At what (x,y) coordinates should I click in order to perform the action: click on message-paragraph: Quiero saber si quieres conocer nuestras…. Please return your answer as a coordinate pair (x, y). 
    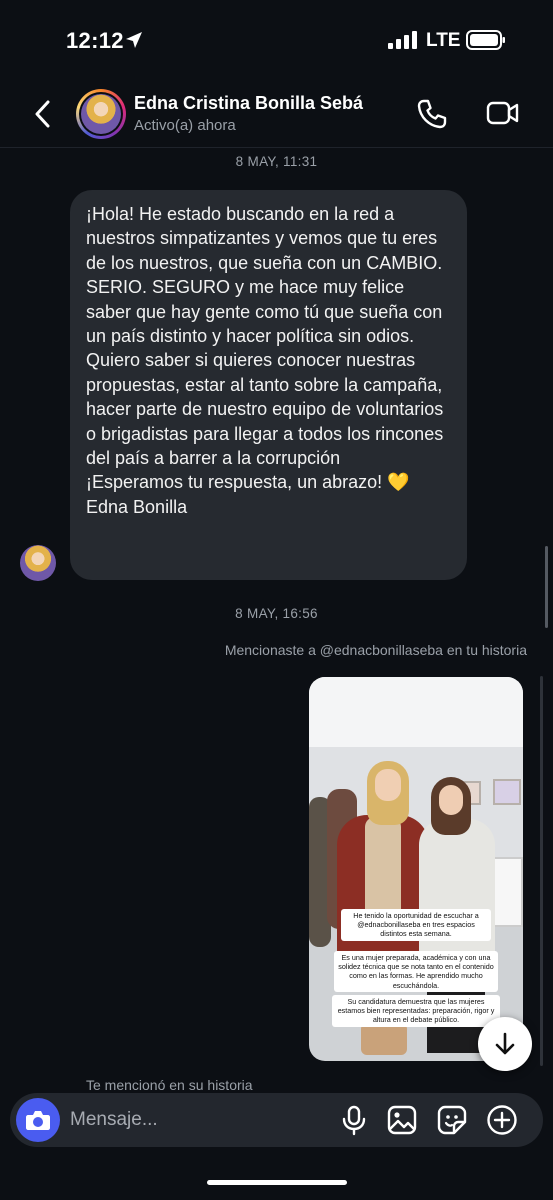
    Looking at the image, I should click on (265, 409).